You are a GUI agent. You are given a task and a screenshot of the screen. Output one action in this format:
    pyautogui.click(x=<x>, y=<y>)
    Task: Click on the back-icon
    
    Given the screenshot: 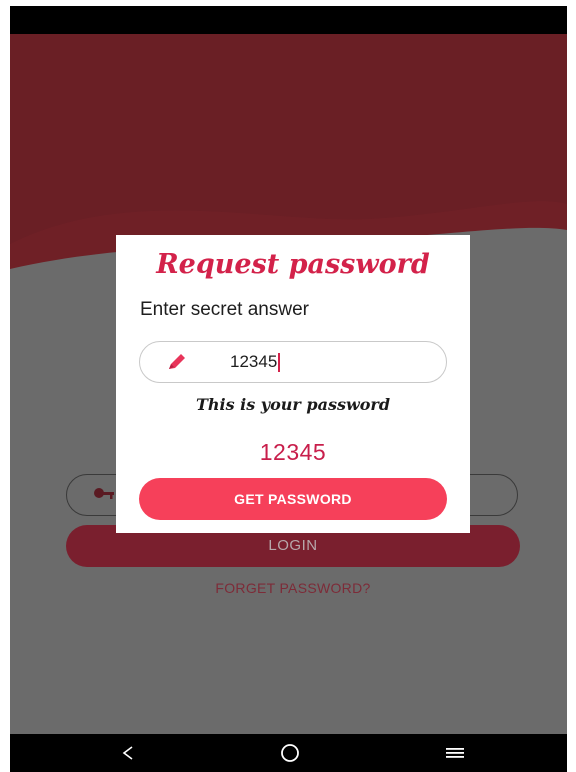 What is the action you would take?
    pyautogui.click(x=128, y=753)
    